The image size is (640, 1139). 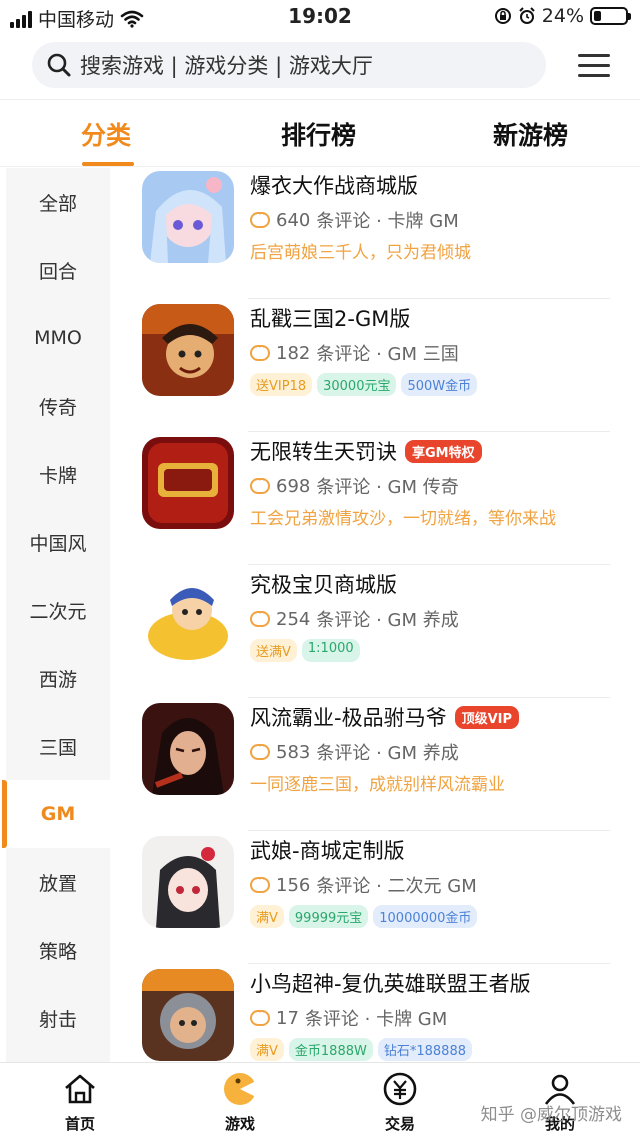 I want to click on trade-icon, so click(x=400, y=1089).